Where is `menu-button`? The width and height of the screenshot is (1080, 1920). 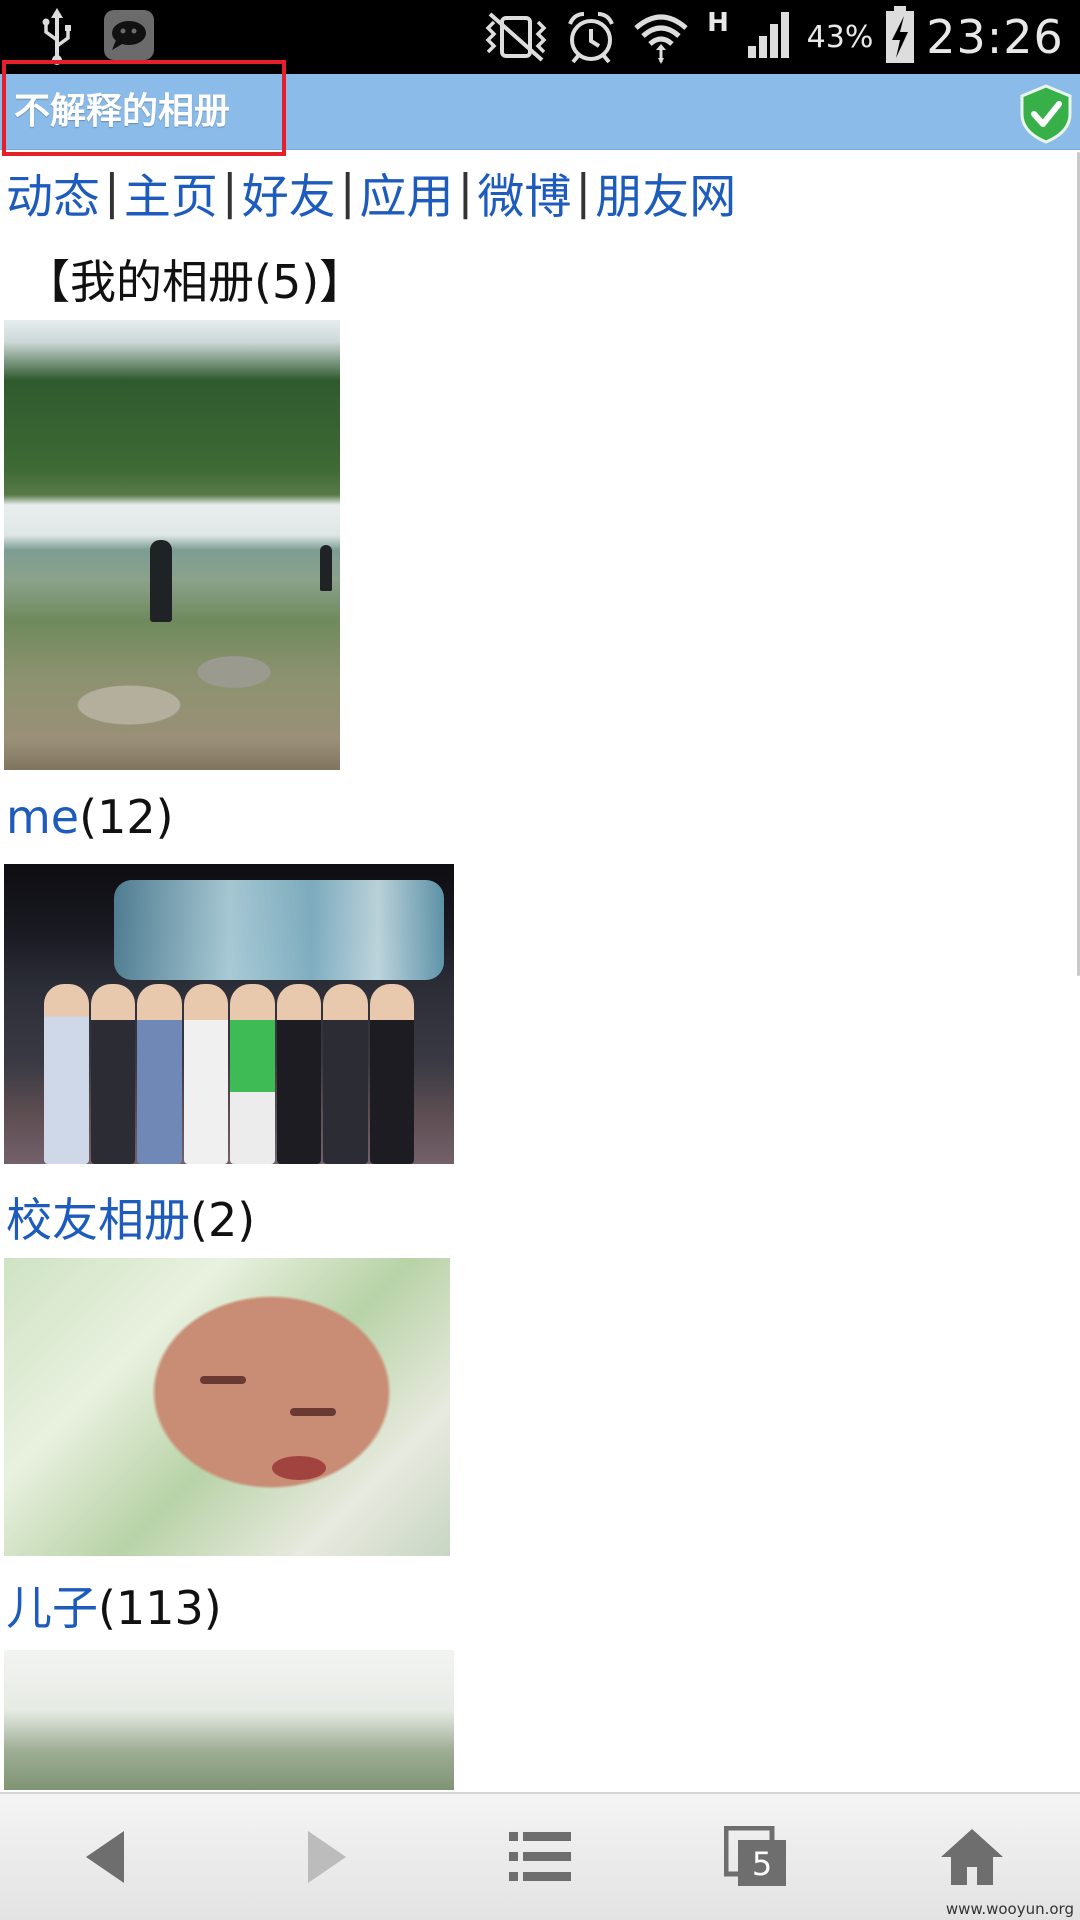 menu-button is located at coordinates (540, 1857).